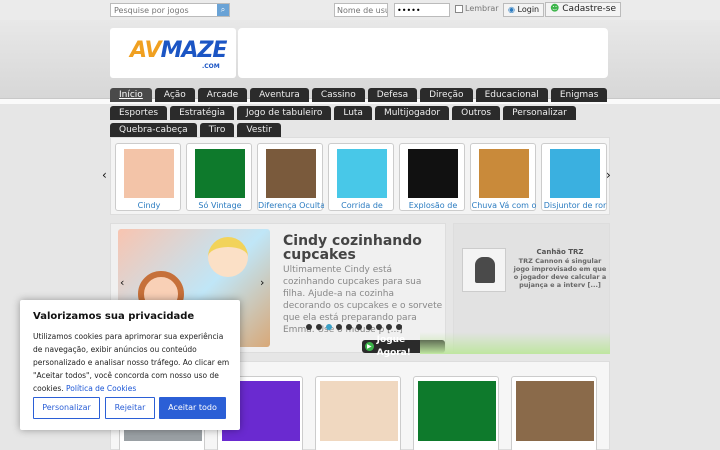  Describe the element at coordinates (223, 10) in the screenshot. I see `search-icon: ⌕` at that location.